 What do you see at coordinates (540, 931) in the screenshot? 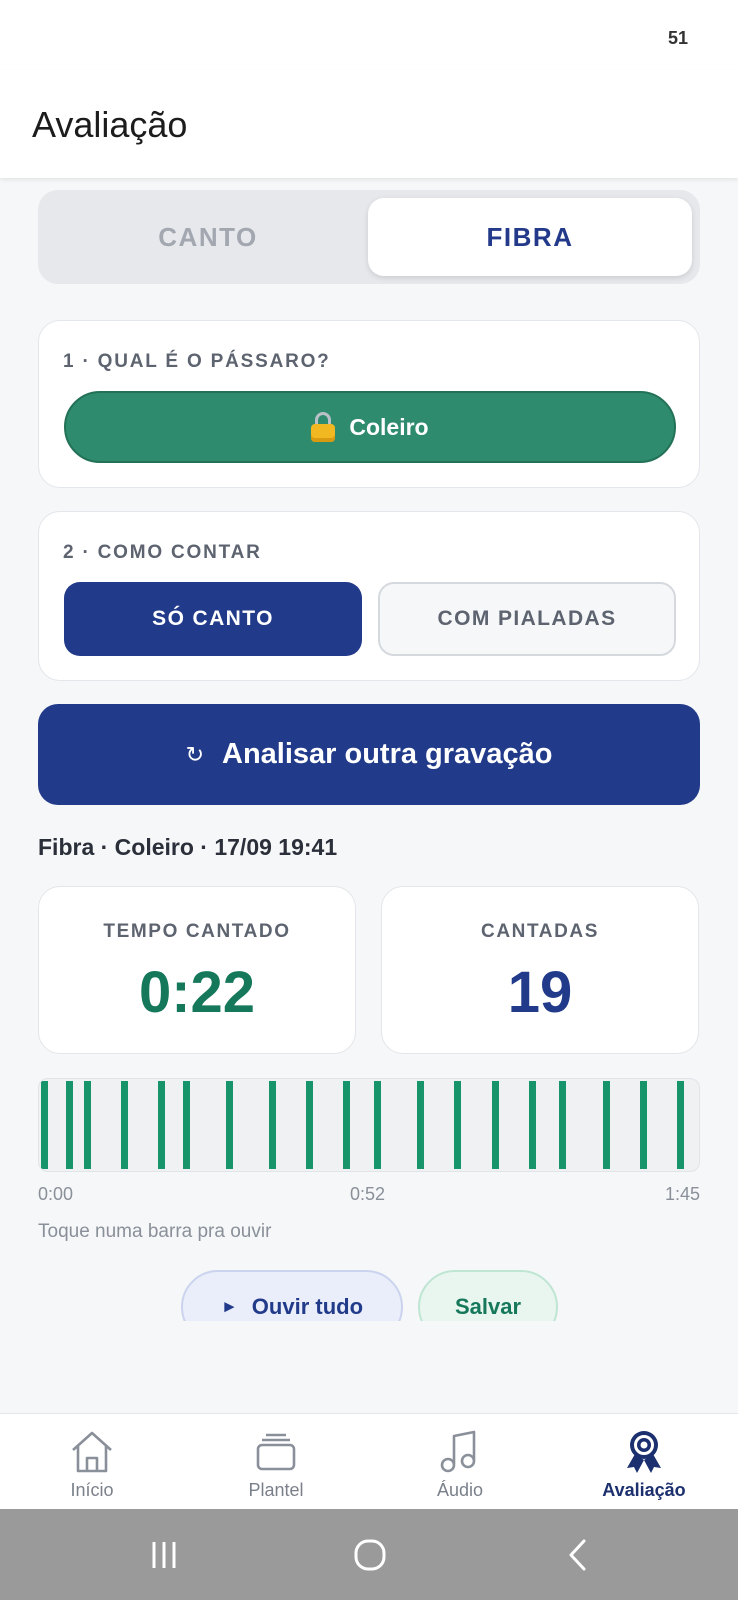
I see `song-count-label: CANTADAS` at bounding box center [540, 931].